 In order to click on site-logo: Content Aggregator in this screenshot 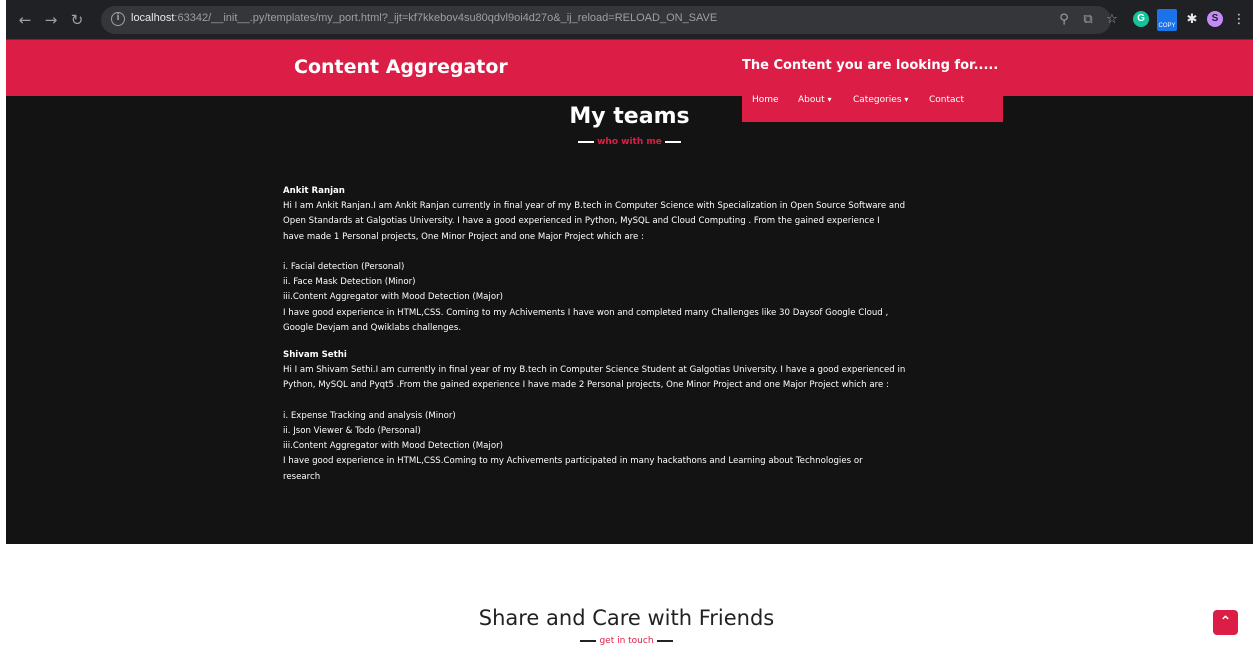, I will do `click(401, 67)`.